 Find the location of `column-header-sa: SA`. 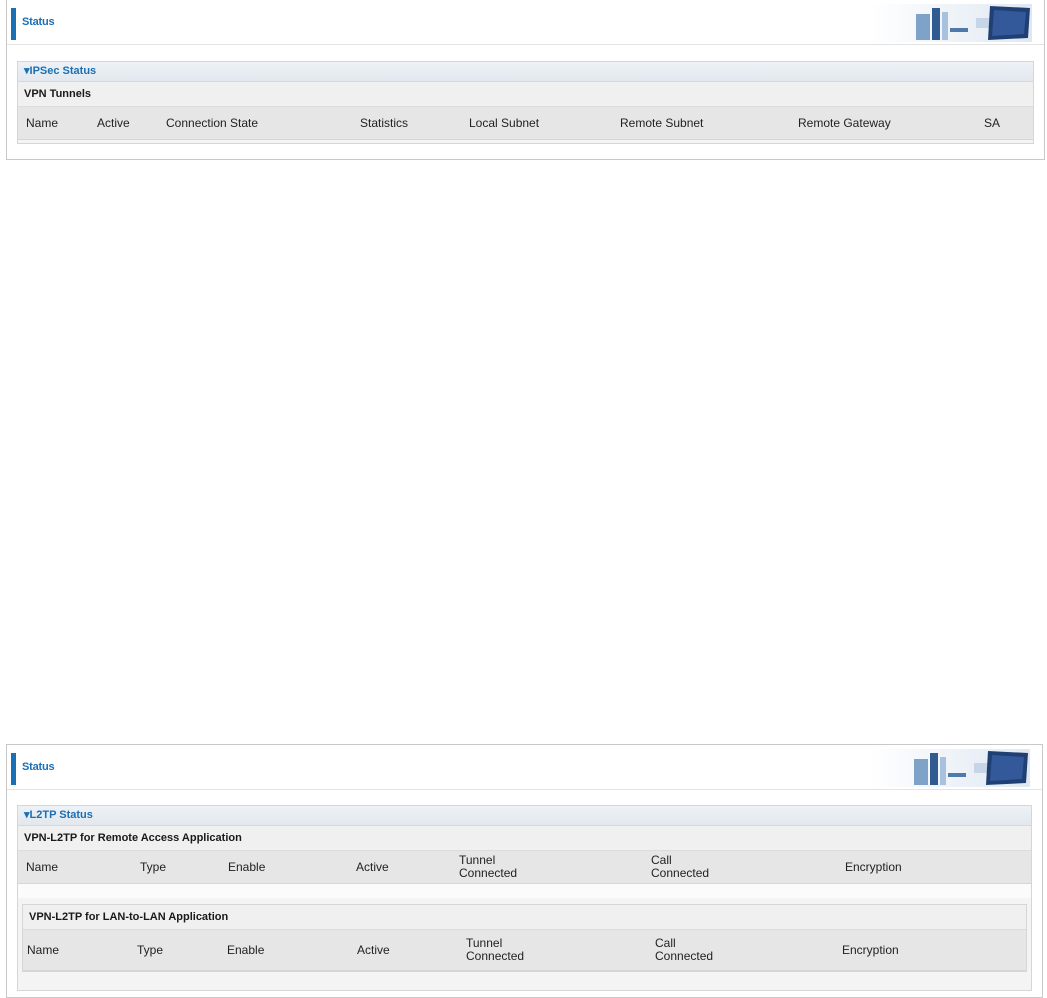

column-header-sa: SA is located at coordinates (992, 122).